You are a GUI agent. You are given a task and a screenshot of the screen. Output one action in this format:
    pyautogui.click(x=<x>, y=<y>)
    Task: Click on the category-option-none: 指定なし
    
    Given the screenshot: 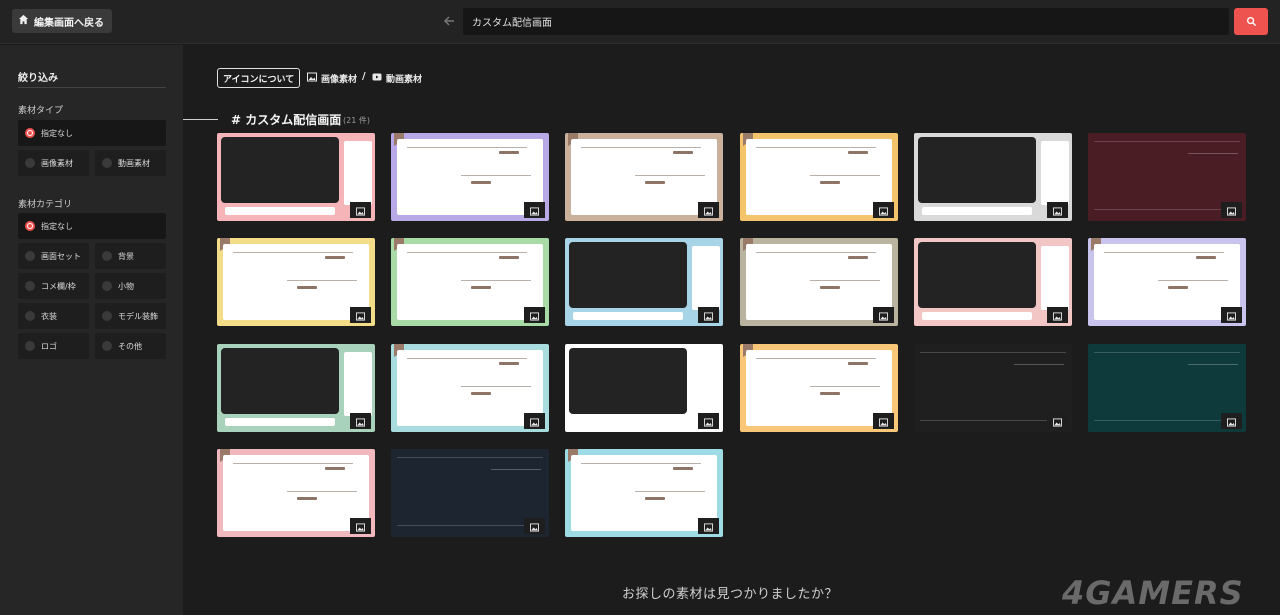 What is the action you would take?
    pyautogui.click(x=92, y=226)
    